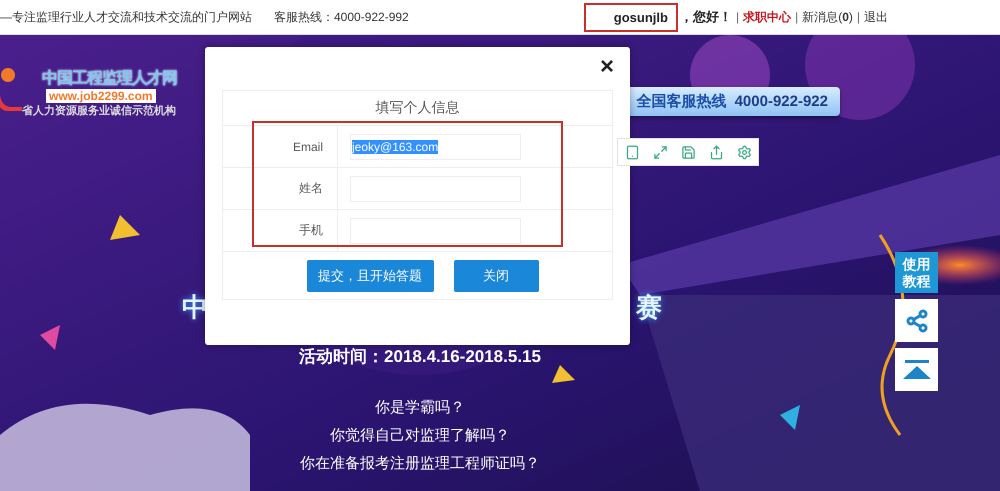  What do you see at coordinates (781, 101) in the screenshot?
I see `hotline-number: 4000-922-922` at bounding box center [781, 101].